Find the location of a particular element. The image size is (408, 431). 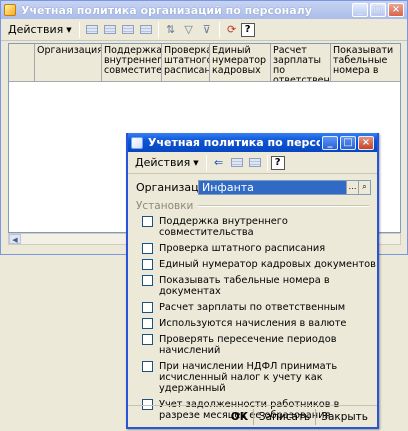

structure-icon is located at coordinates (237, 163).